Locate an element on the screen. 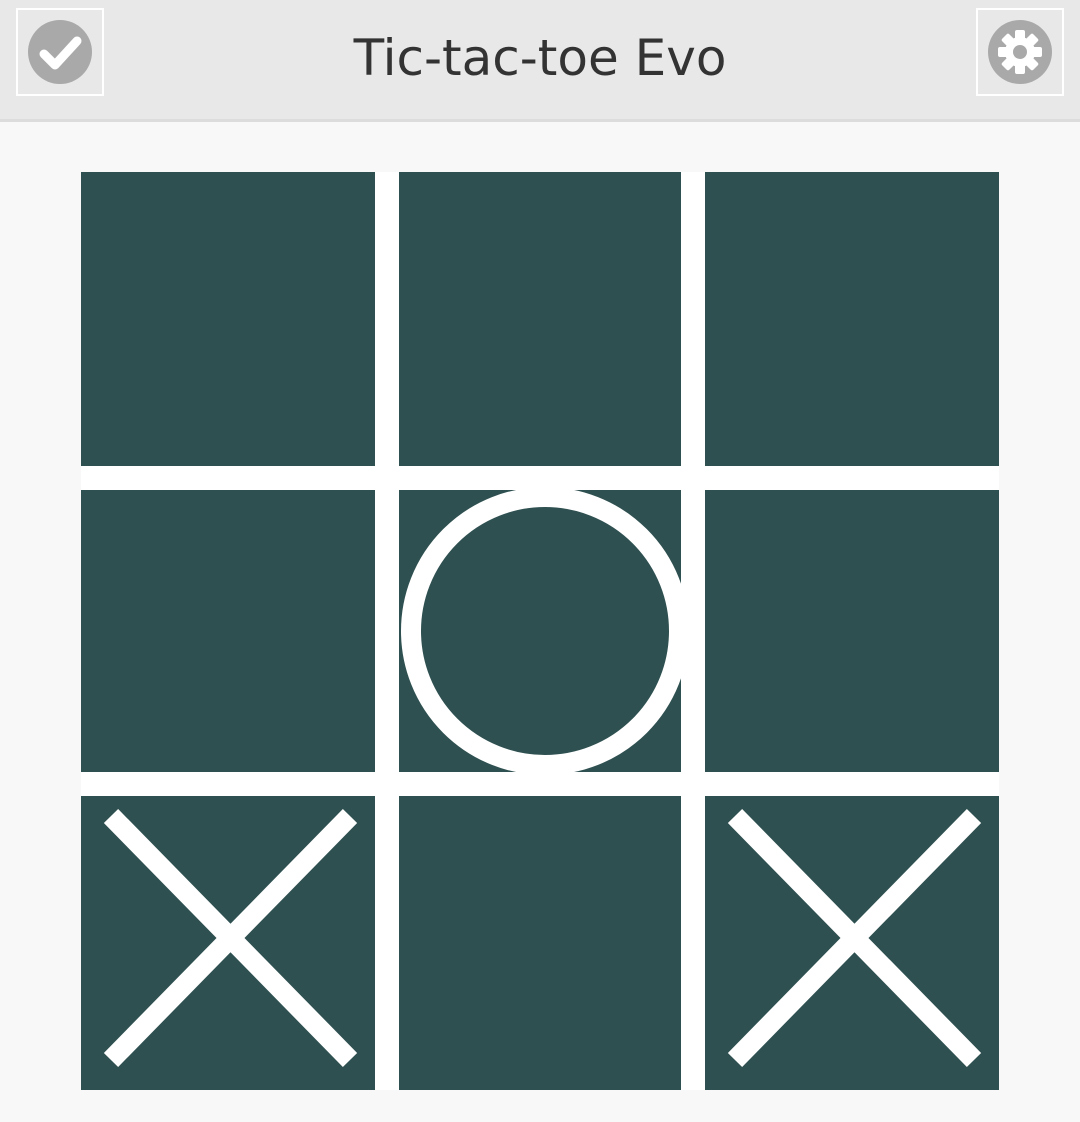 The image size is (1080, 1122). board-cell-r1-c2 is located at coordinates (540, 319).